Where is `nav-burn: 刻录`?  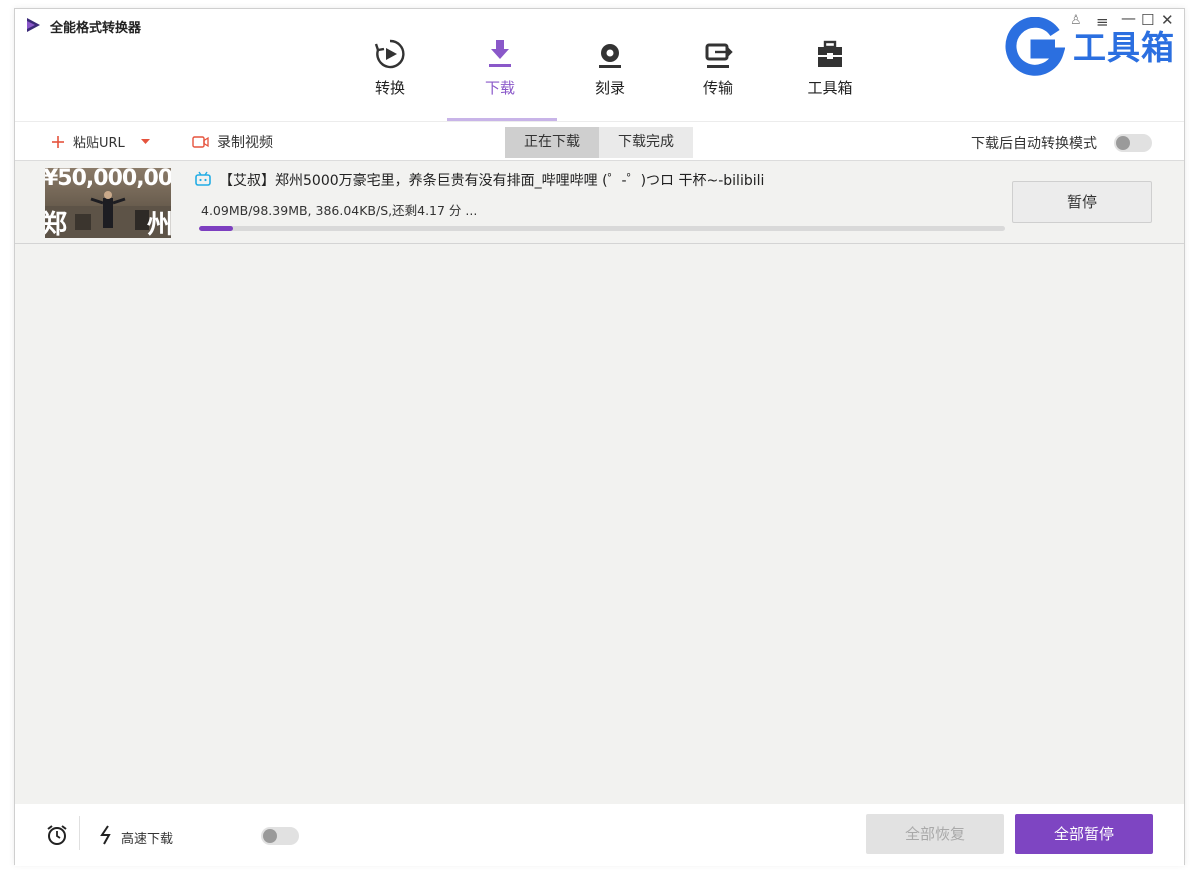
nav-burn: 刻录 is located at coordinates (610, 79).